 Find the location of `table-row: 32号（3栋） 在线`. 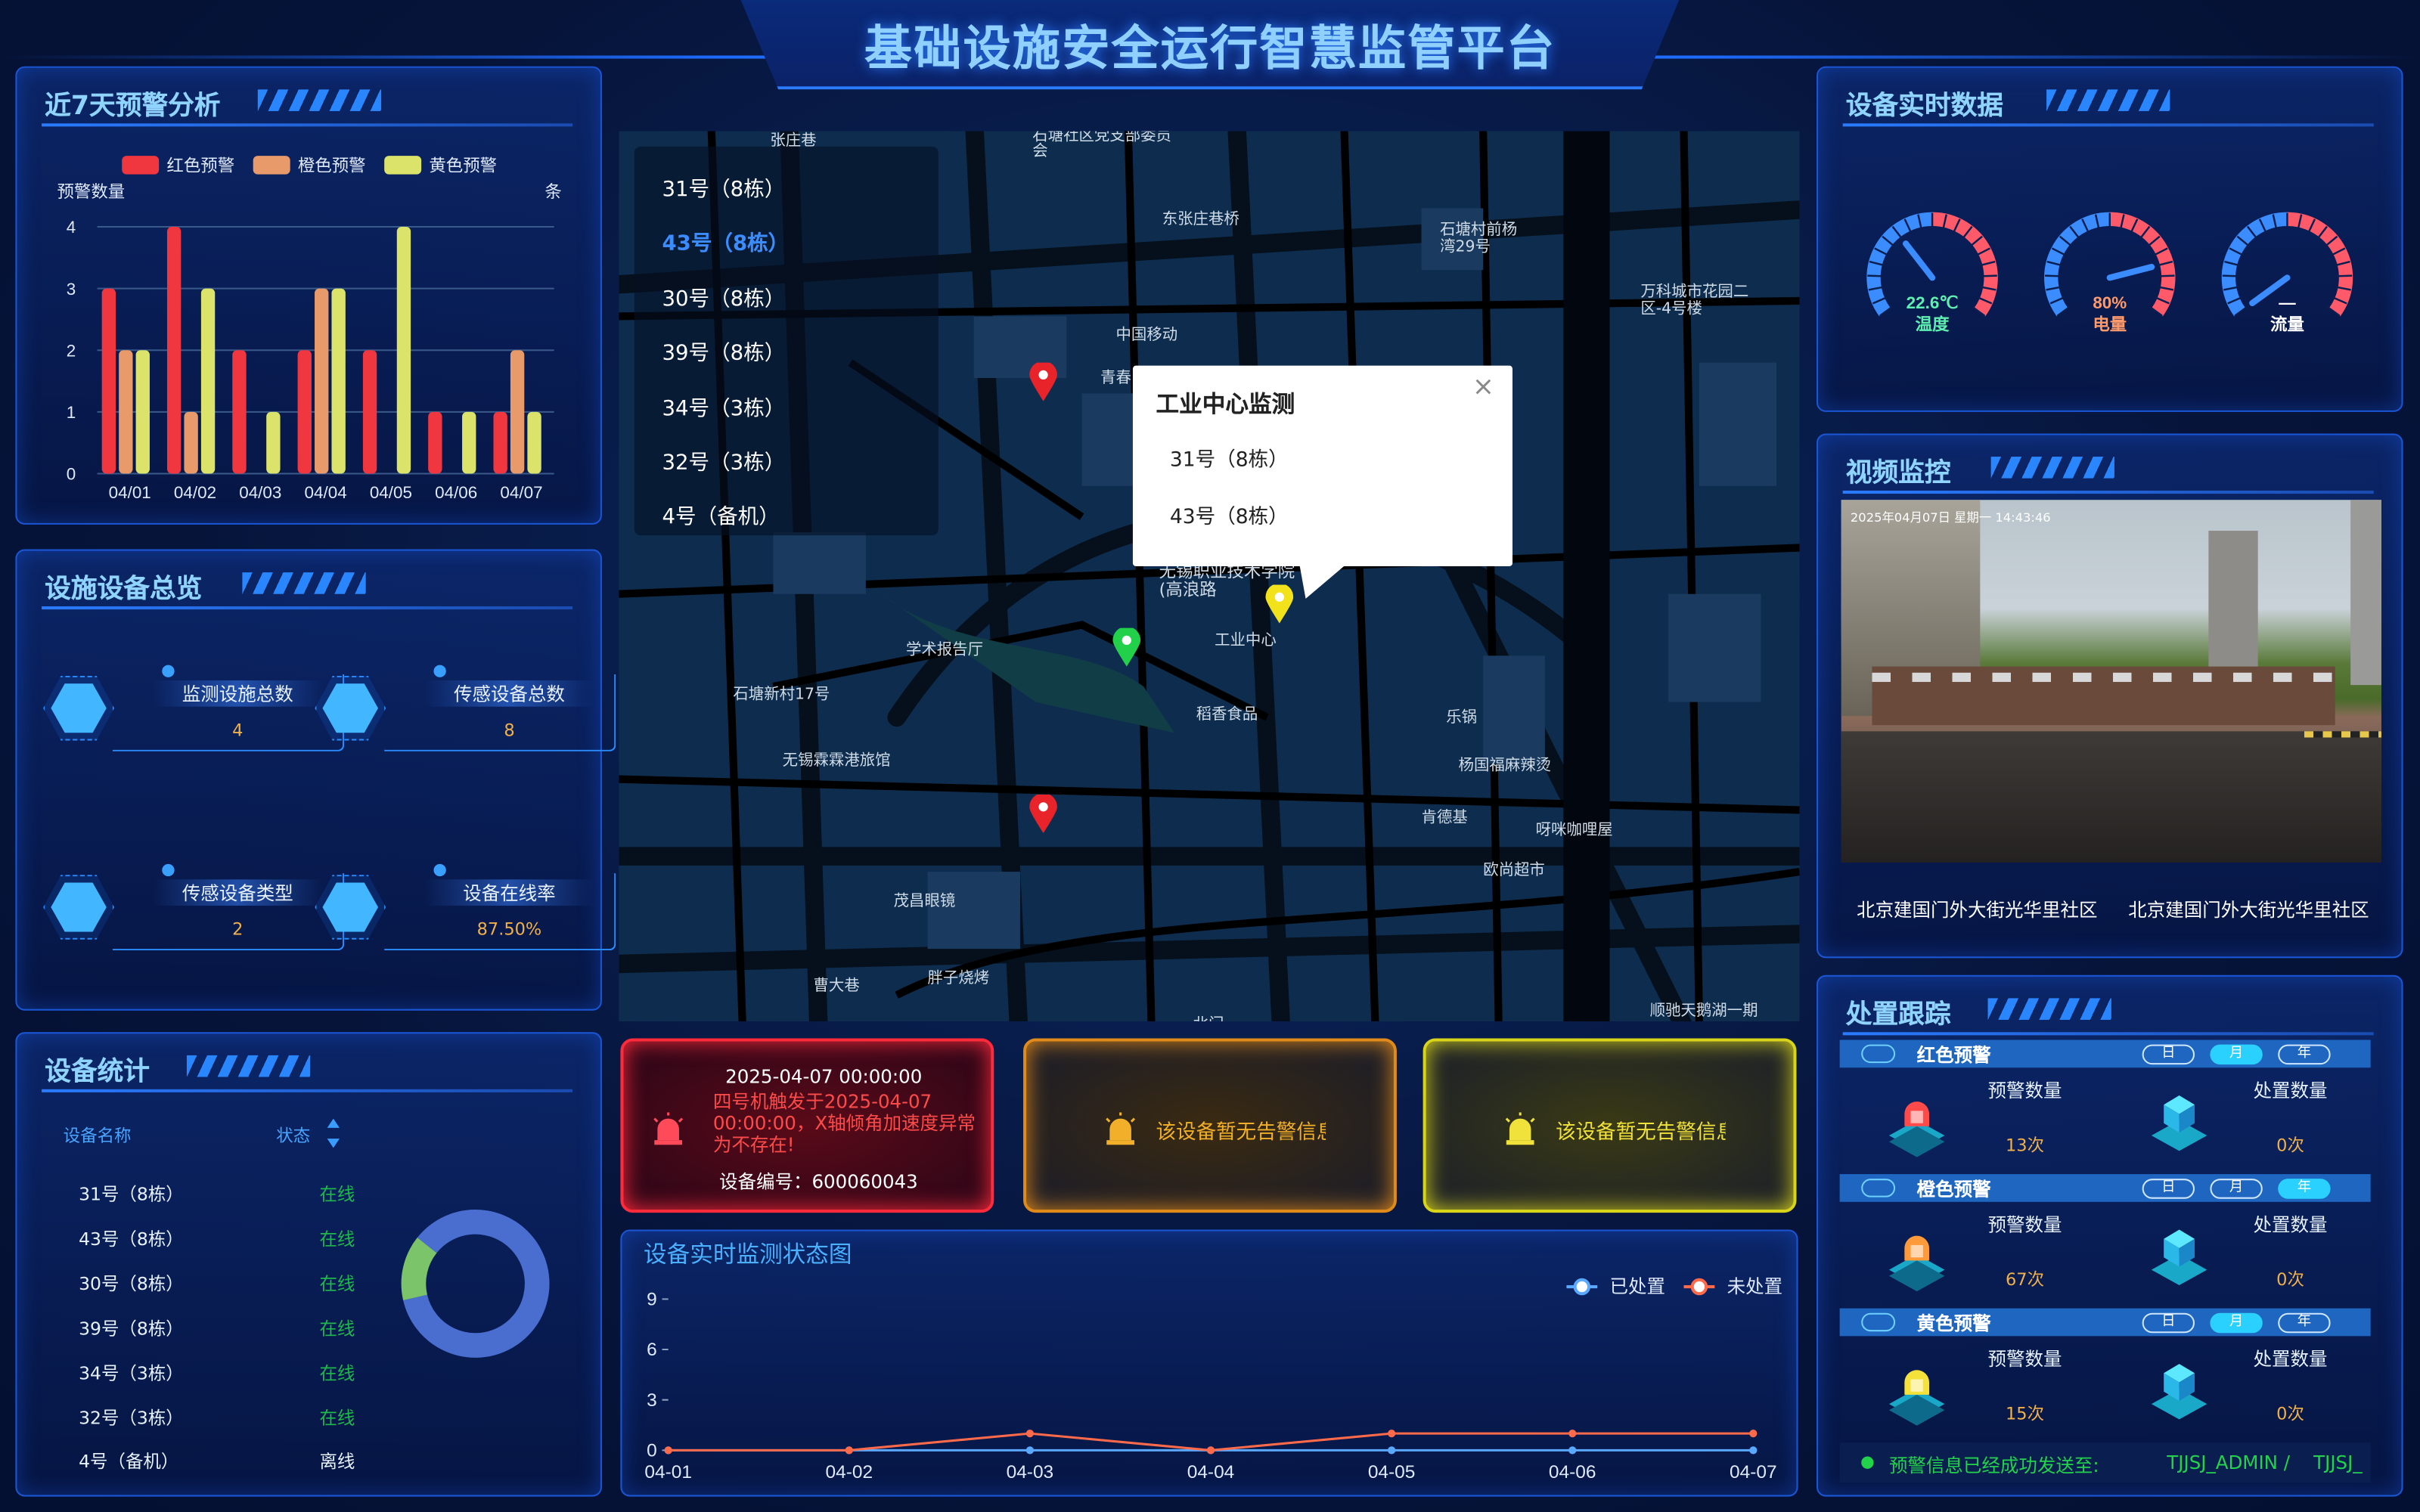

table-row: 32号（3栋） 在线 is located at coordinates (233, 1420).